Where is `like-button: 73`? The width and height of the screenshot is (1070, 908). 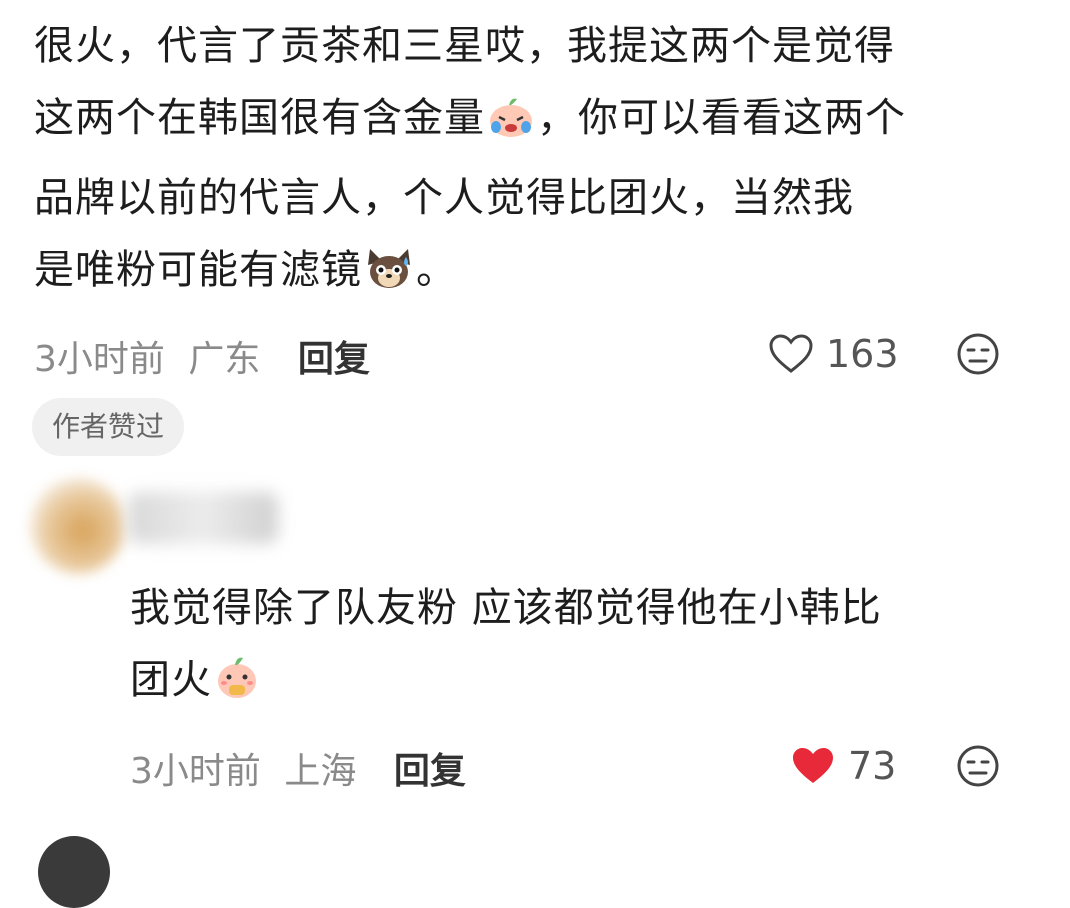
like-button: 73 is located at coordinates (843, 766).